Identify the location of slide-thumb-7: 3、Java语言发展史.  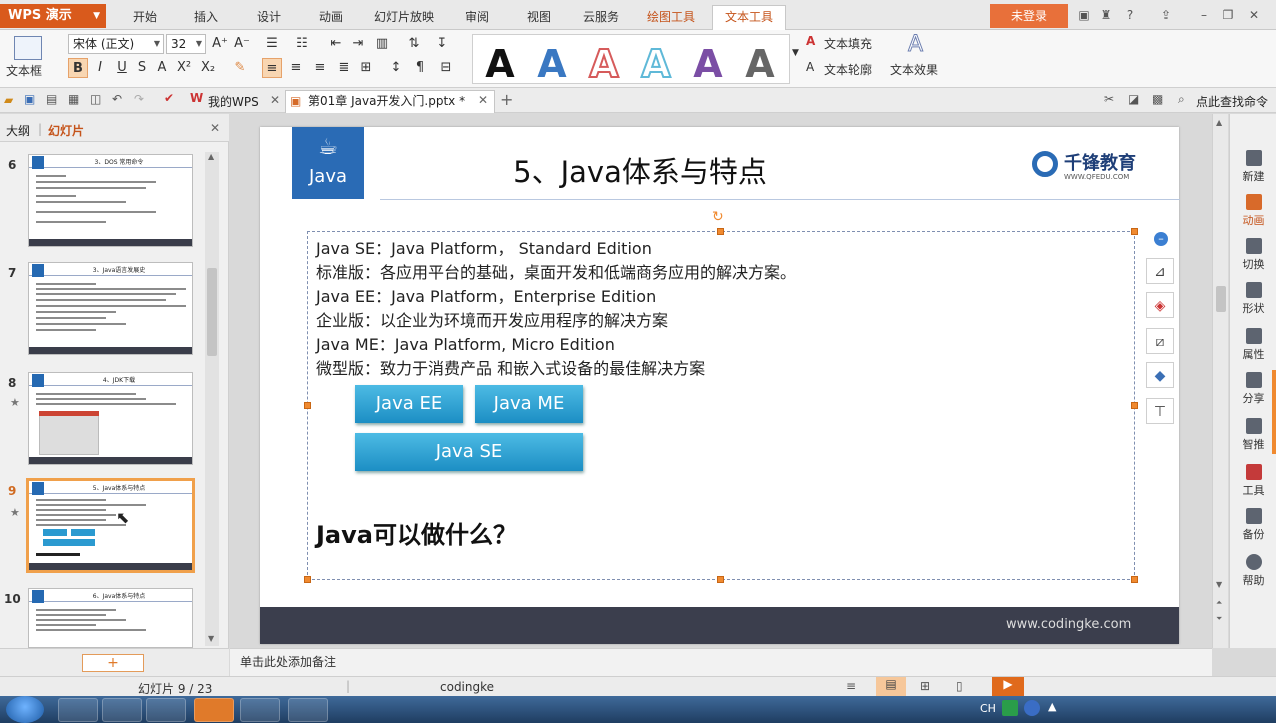
(110, 308).